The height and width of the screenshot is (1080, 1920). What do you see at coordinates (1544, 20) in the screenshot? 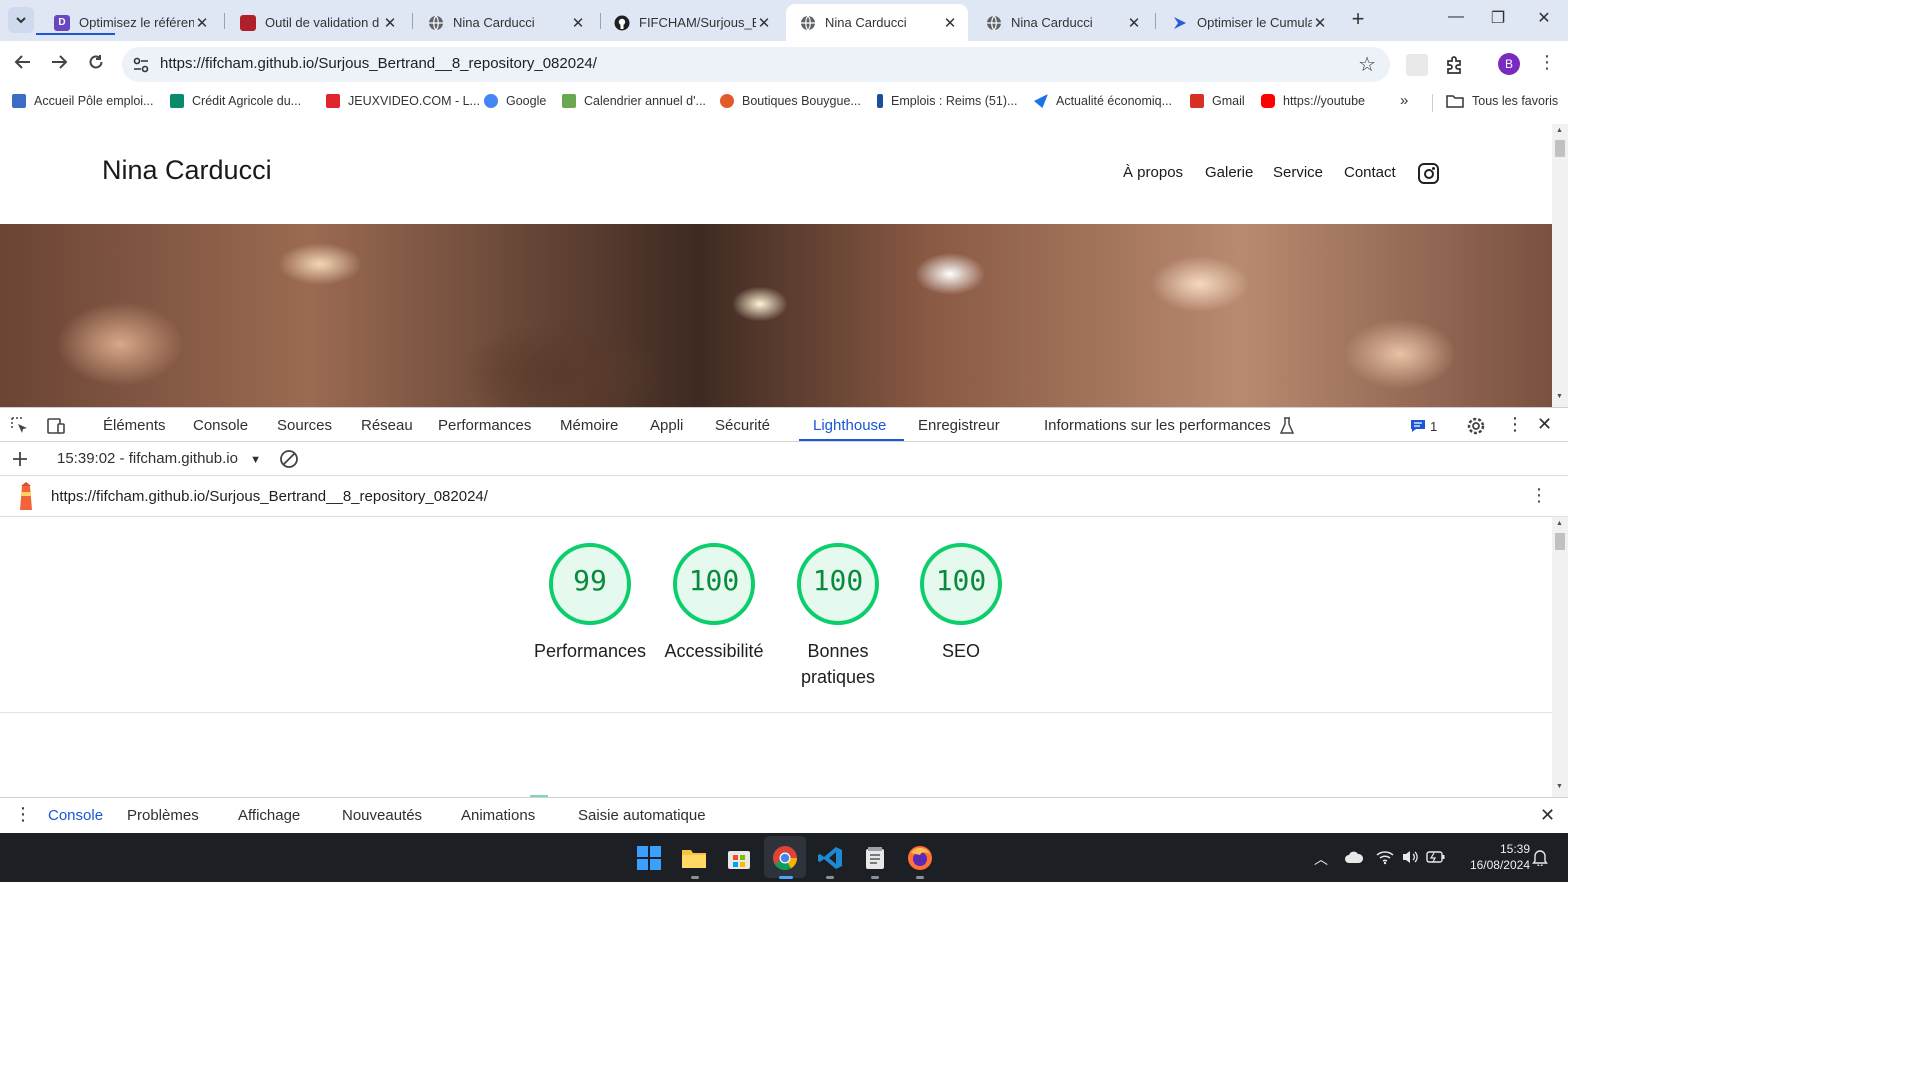
I see `close-window-button: ✕` at bounding box center [1544, 20].